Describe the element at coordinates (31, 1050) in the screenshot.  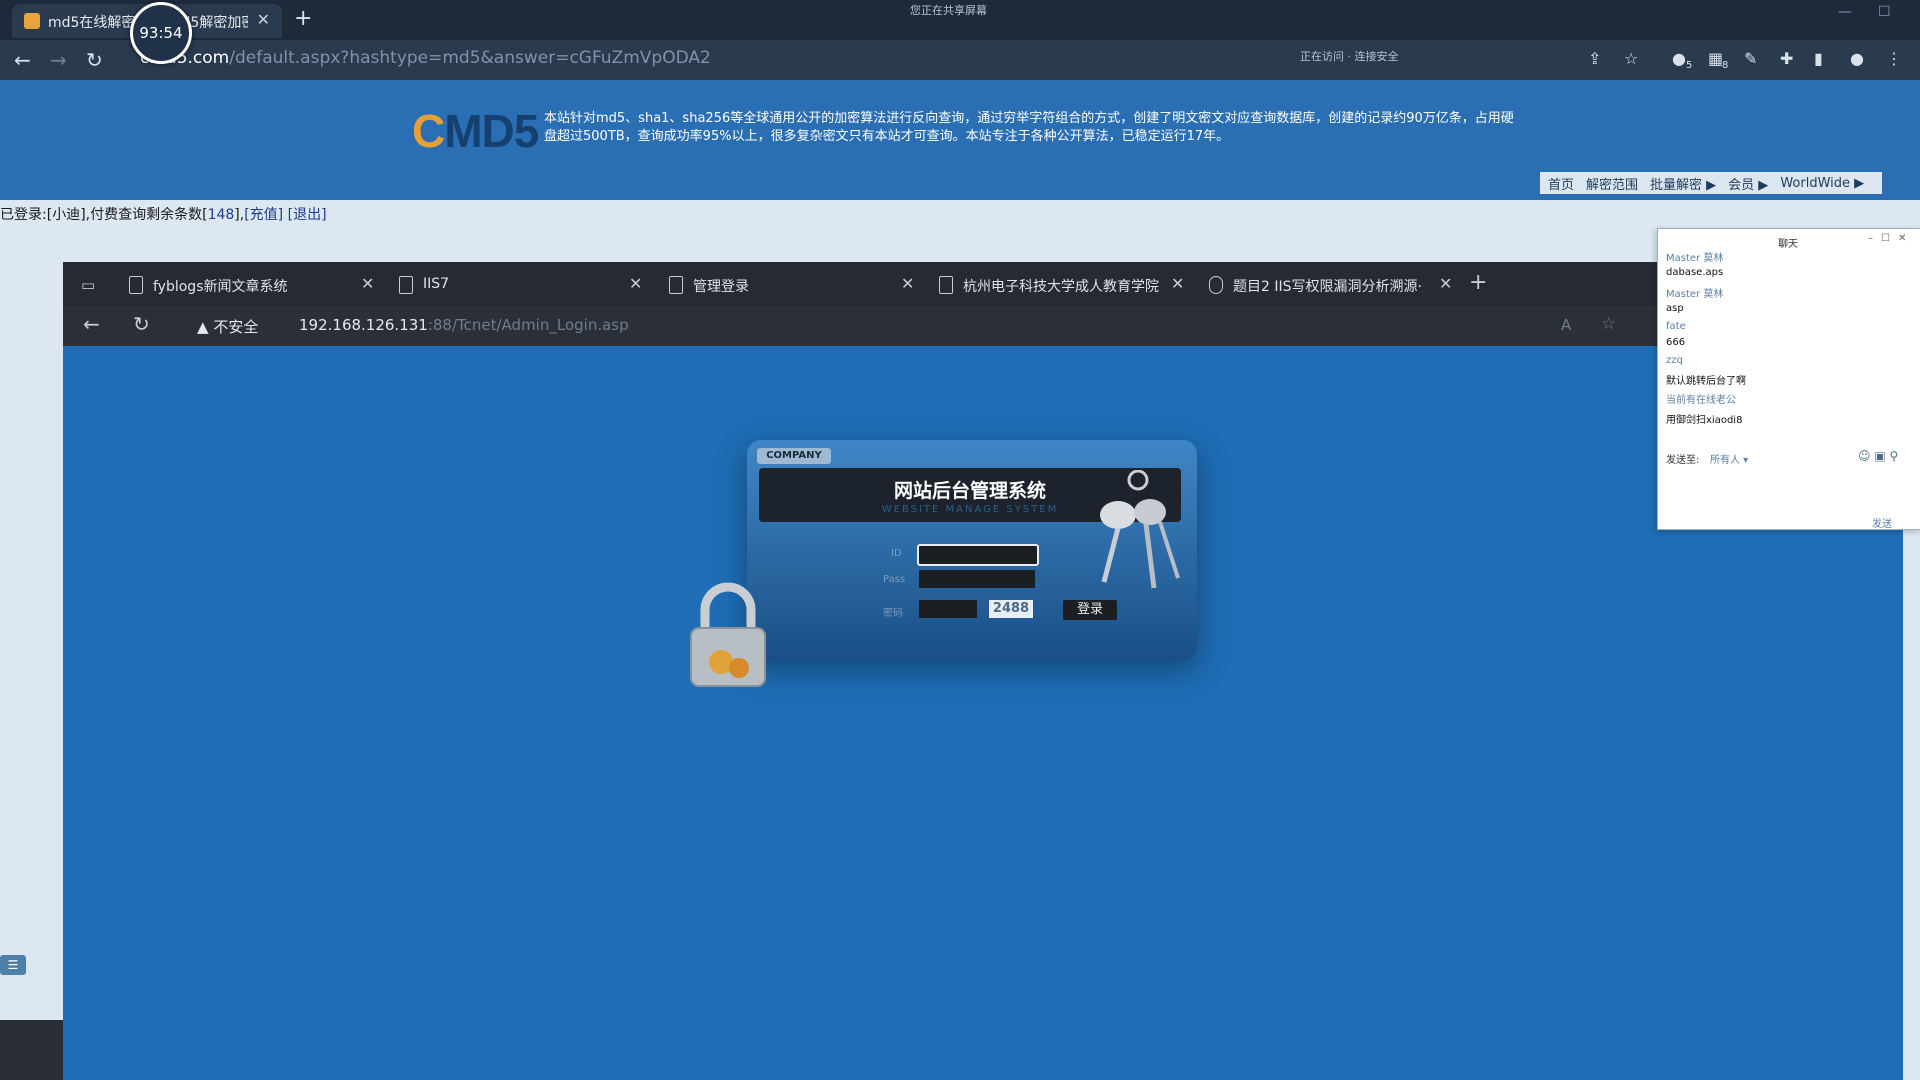
I see `left-dock` at that location.